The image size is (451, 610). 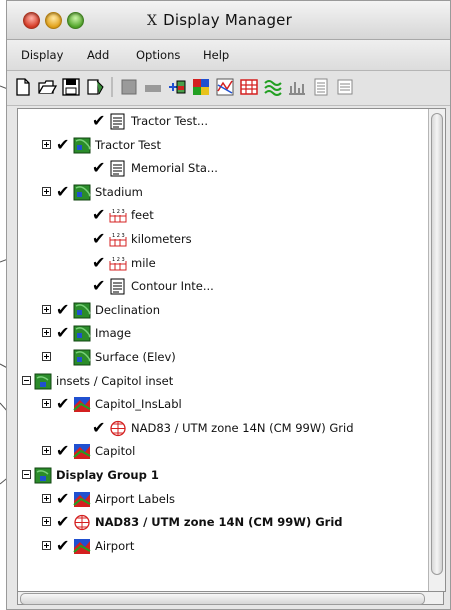 What do you see at coordinates (297, 87) in the screenshot?
I see `histogram-icon` at bounding box center [297, 87].